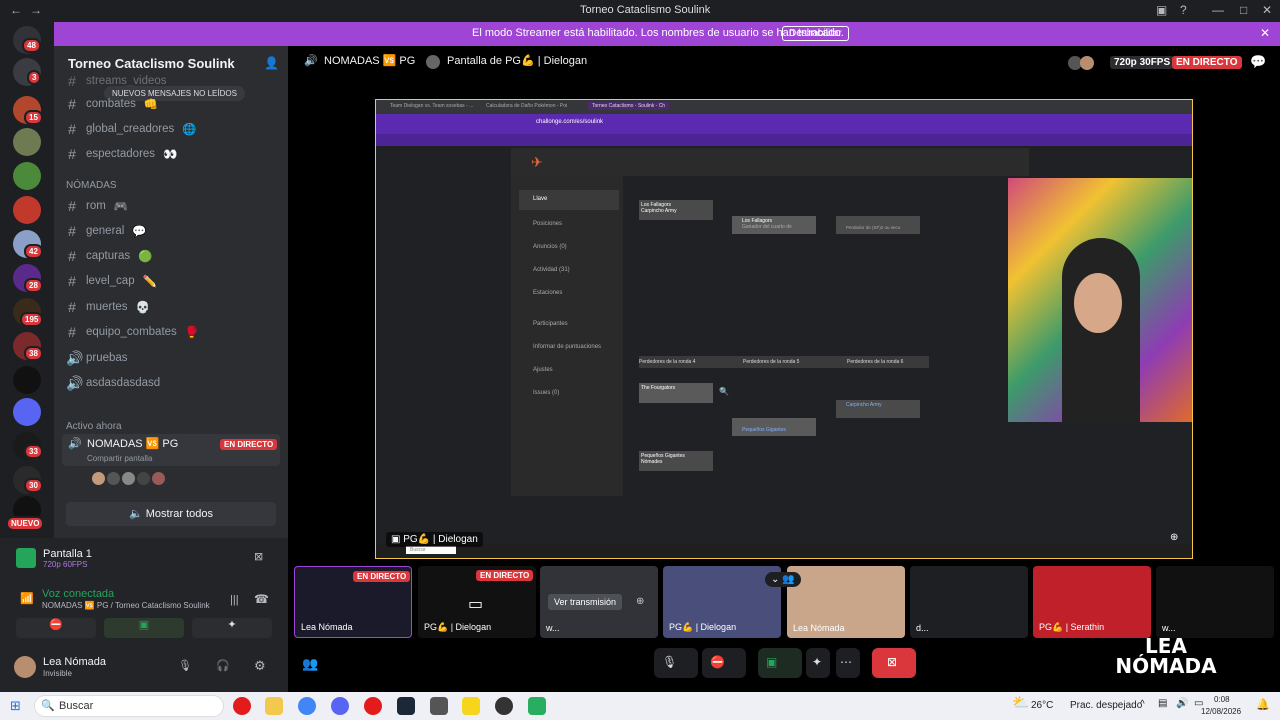 Image resolution: width=1280 pixels, height=720 pixels. I want to click on volume-icon: 🔊, so click(1182, 703).